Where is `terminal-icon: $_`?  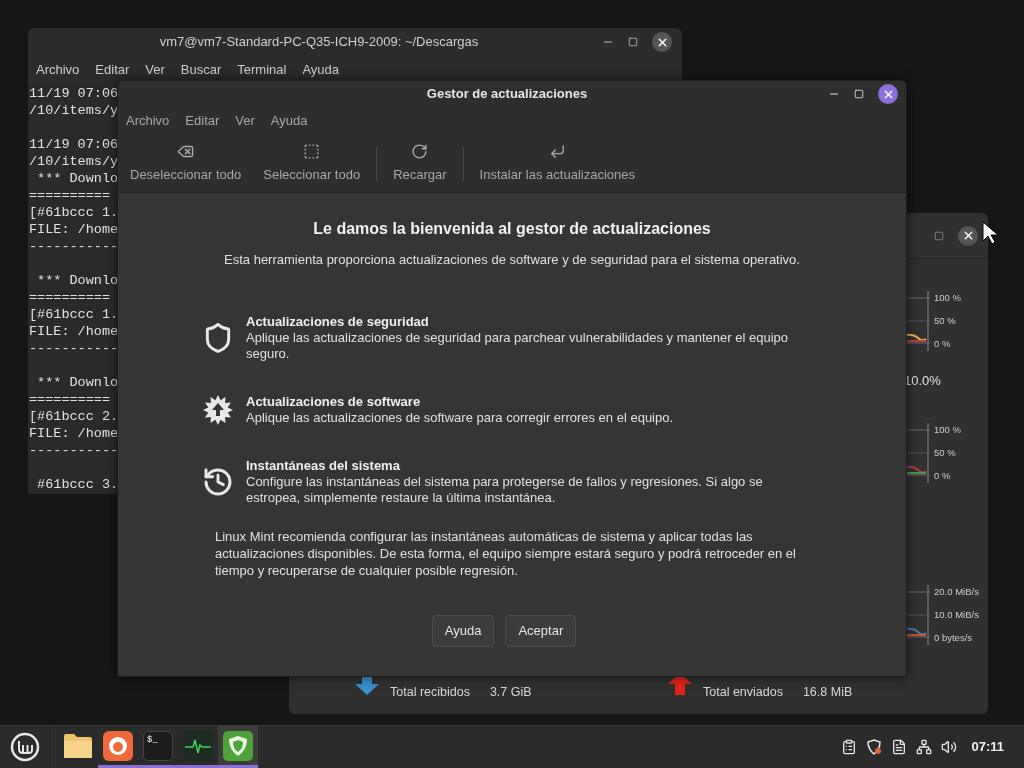 terminal-icon: $_ is located at coordinates (158, 745).